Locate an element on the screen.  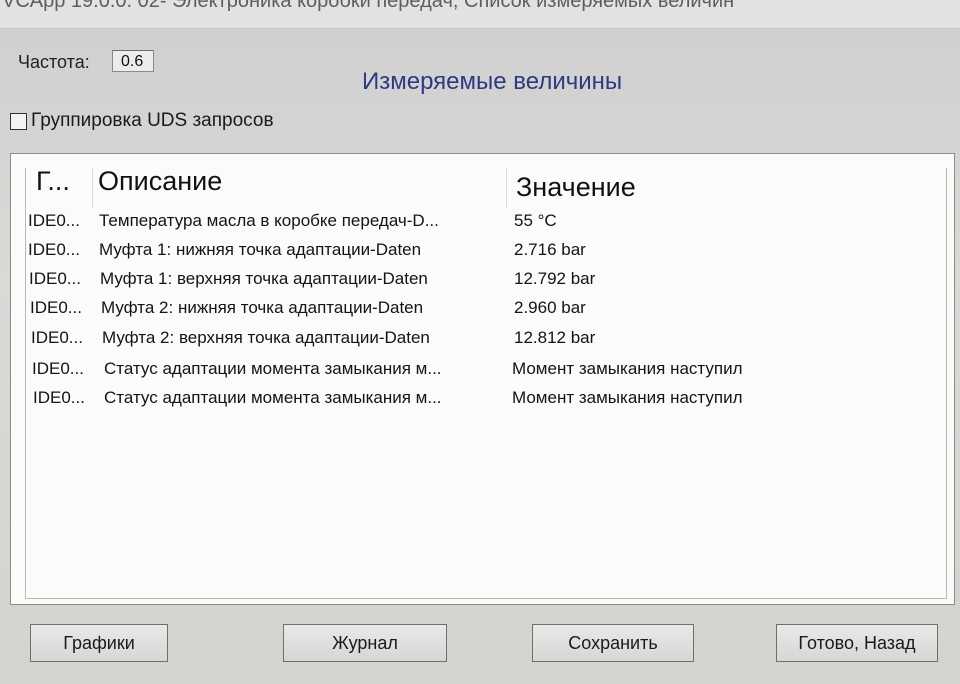
journal-button: Журнал is located at coordinates (365, 643).